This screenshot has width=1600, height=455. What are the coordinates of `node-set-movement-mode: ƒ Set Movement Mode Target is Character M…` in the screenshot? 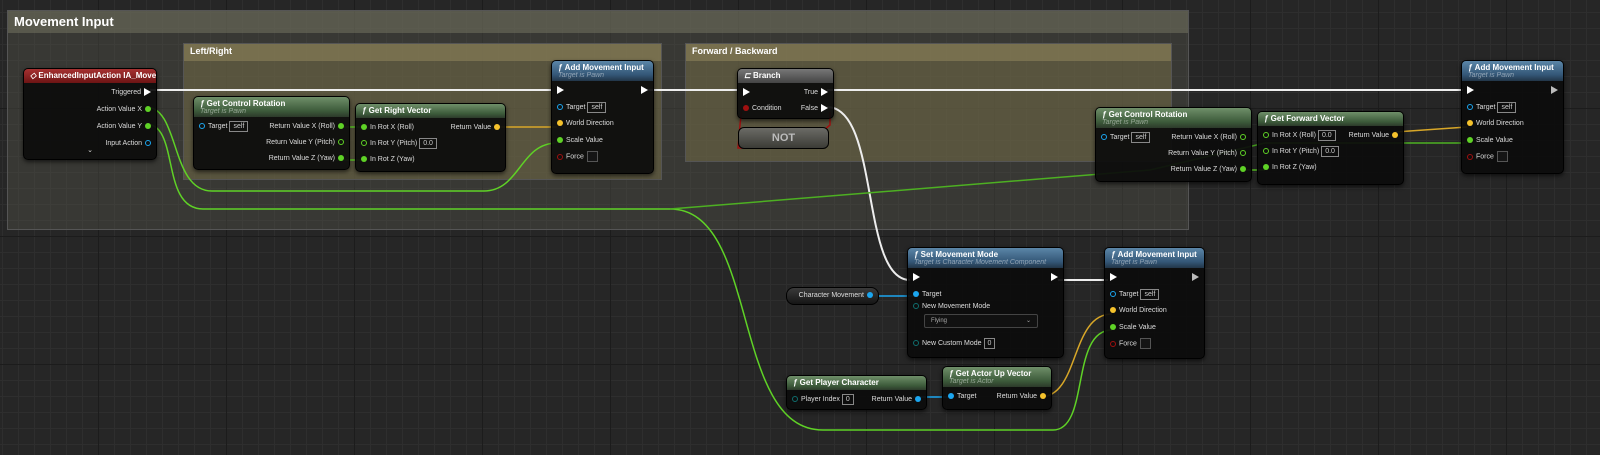 It's located at (985, 302).